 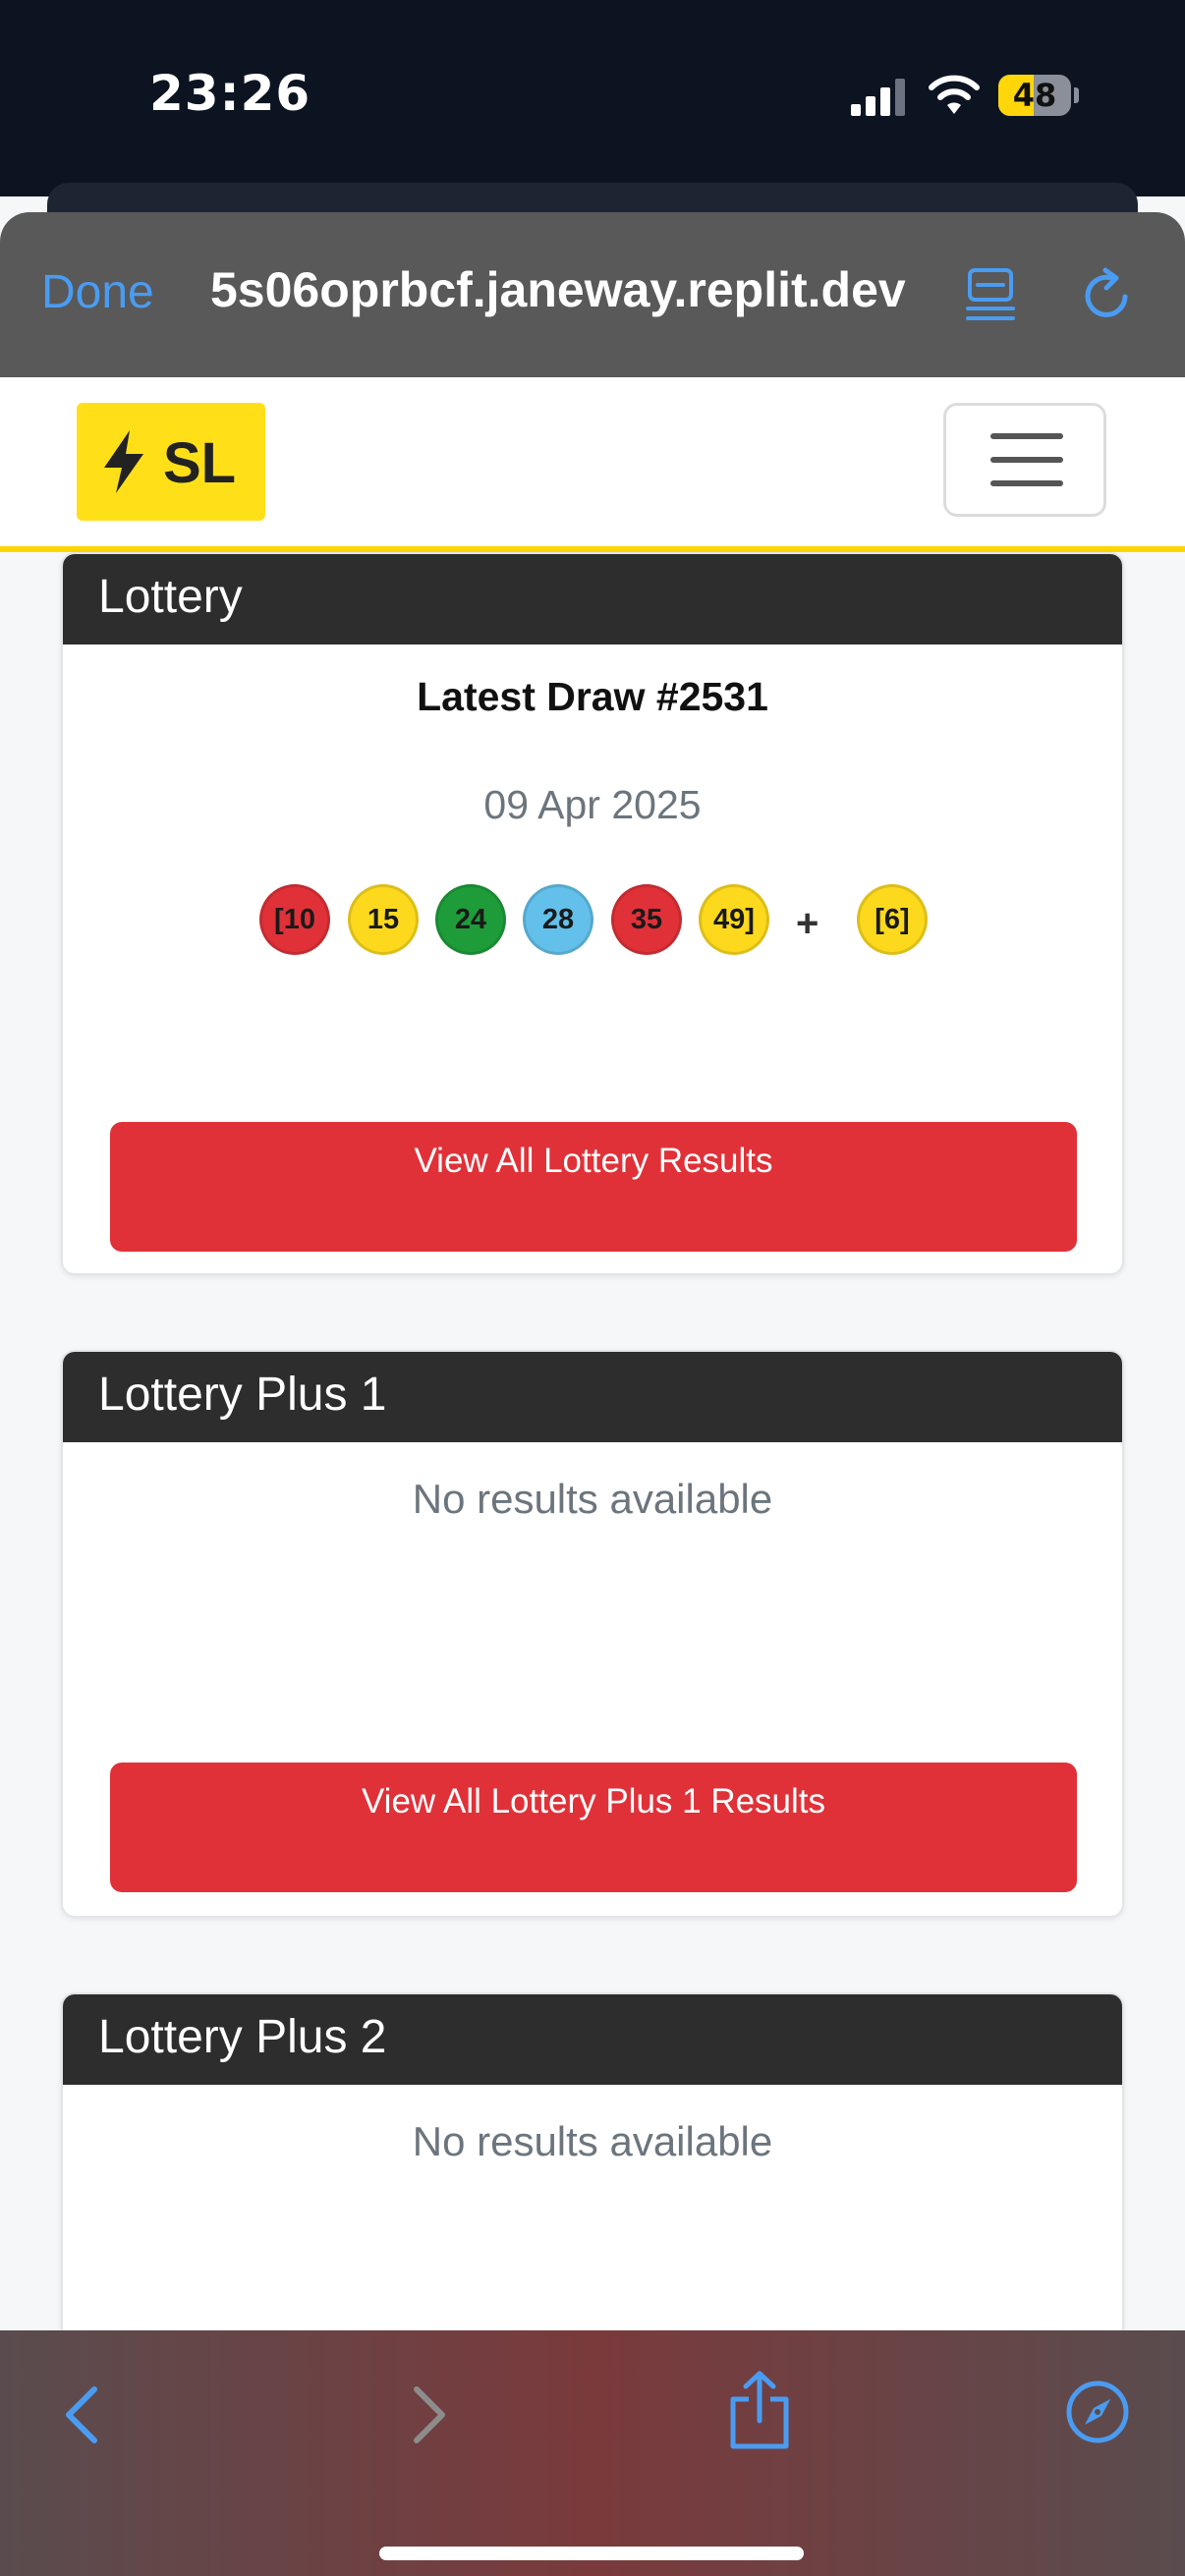 What do you see at coordinates (592, 2039) in the screenshot?
I see `card-header: Lottery Plus 2` at bounding box center [592, 2039].